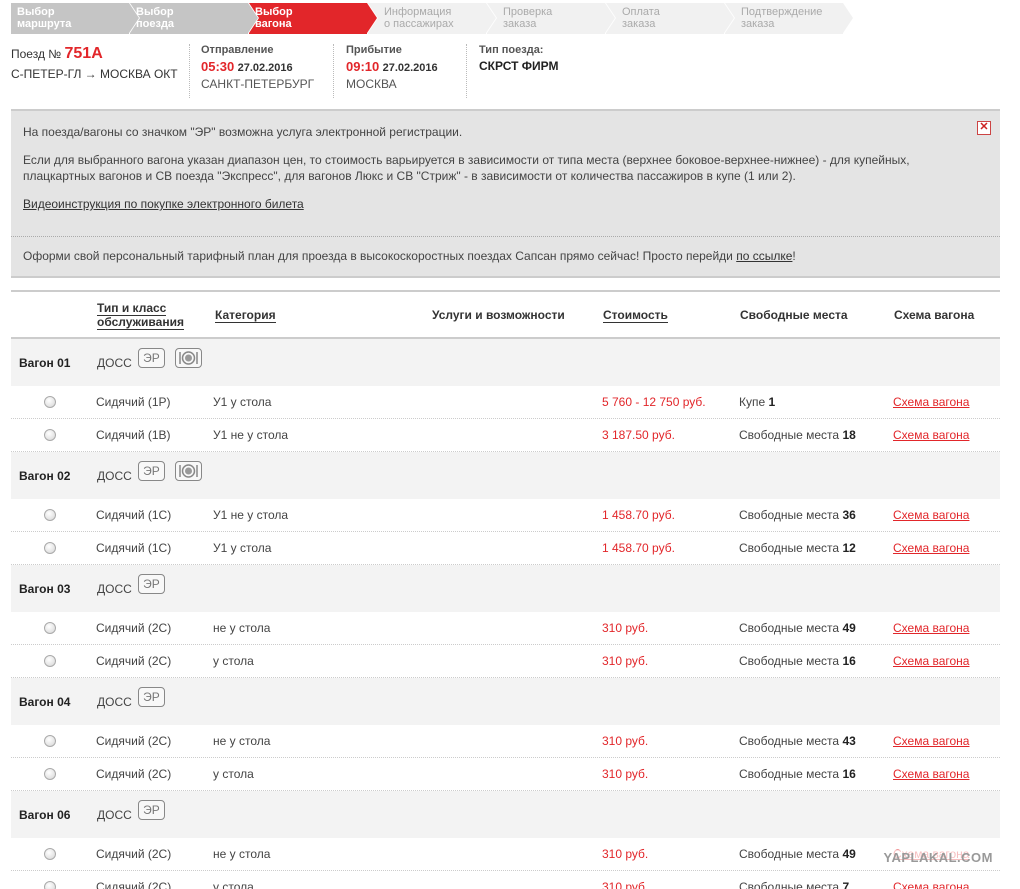 This screenshot has width=1020, height=889. Describe the element at coordinates (218, 66) in the screenshot. I see `departure-time: 05:30` at that location.